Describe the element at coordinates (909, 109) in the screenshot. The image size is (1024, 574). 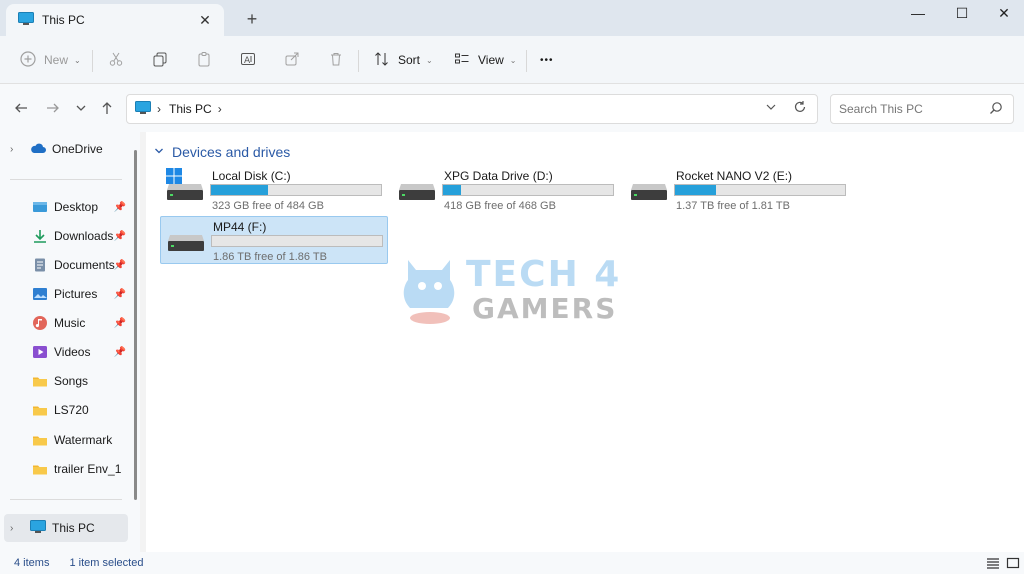
I see `search-input` at that location.